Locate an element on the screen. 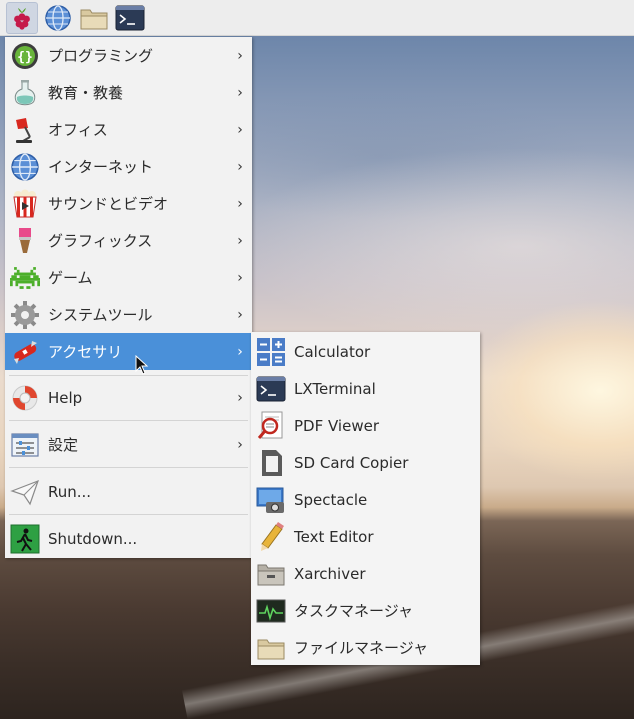 The image size is (634, 719). menu-item-programming: {} プログラミング › is located at coordinates (128, 55).